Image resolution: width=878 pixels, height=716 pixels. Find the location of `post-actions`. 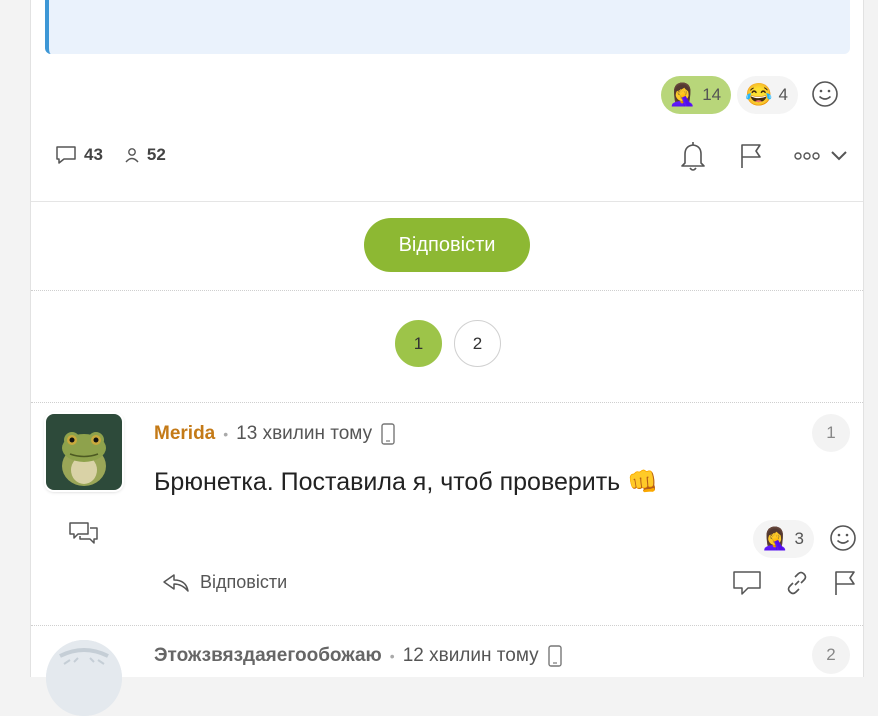

post-actions is located at coordinates (763, 156).